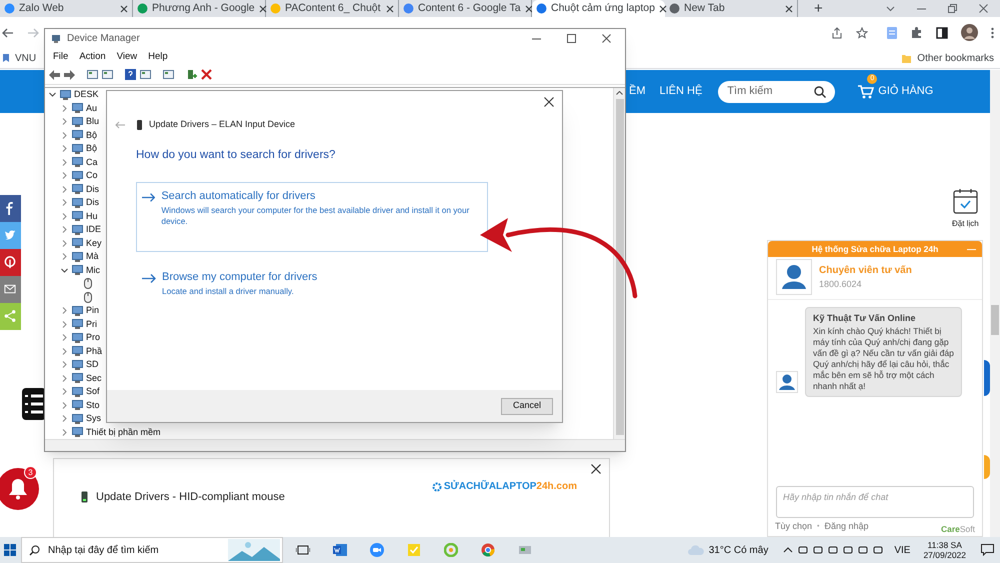 The height and width of the screenshot is (563, 1000). I want to click on menu-item: Action, so click(92, 57).